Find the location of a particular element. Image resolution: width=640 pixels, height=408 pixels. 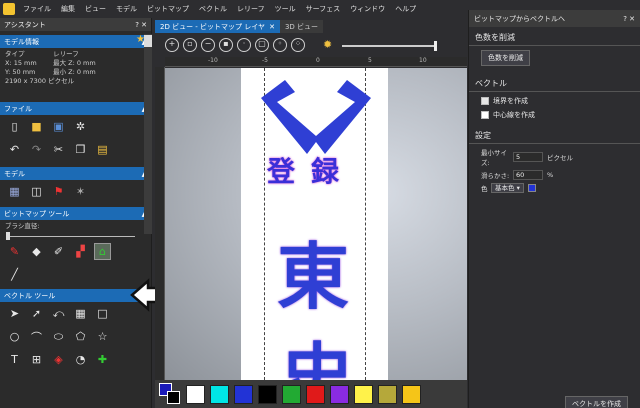

brush-slider is located at coordinates (75, 236).